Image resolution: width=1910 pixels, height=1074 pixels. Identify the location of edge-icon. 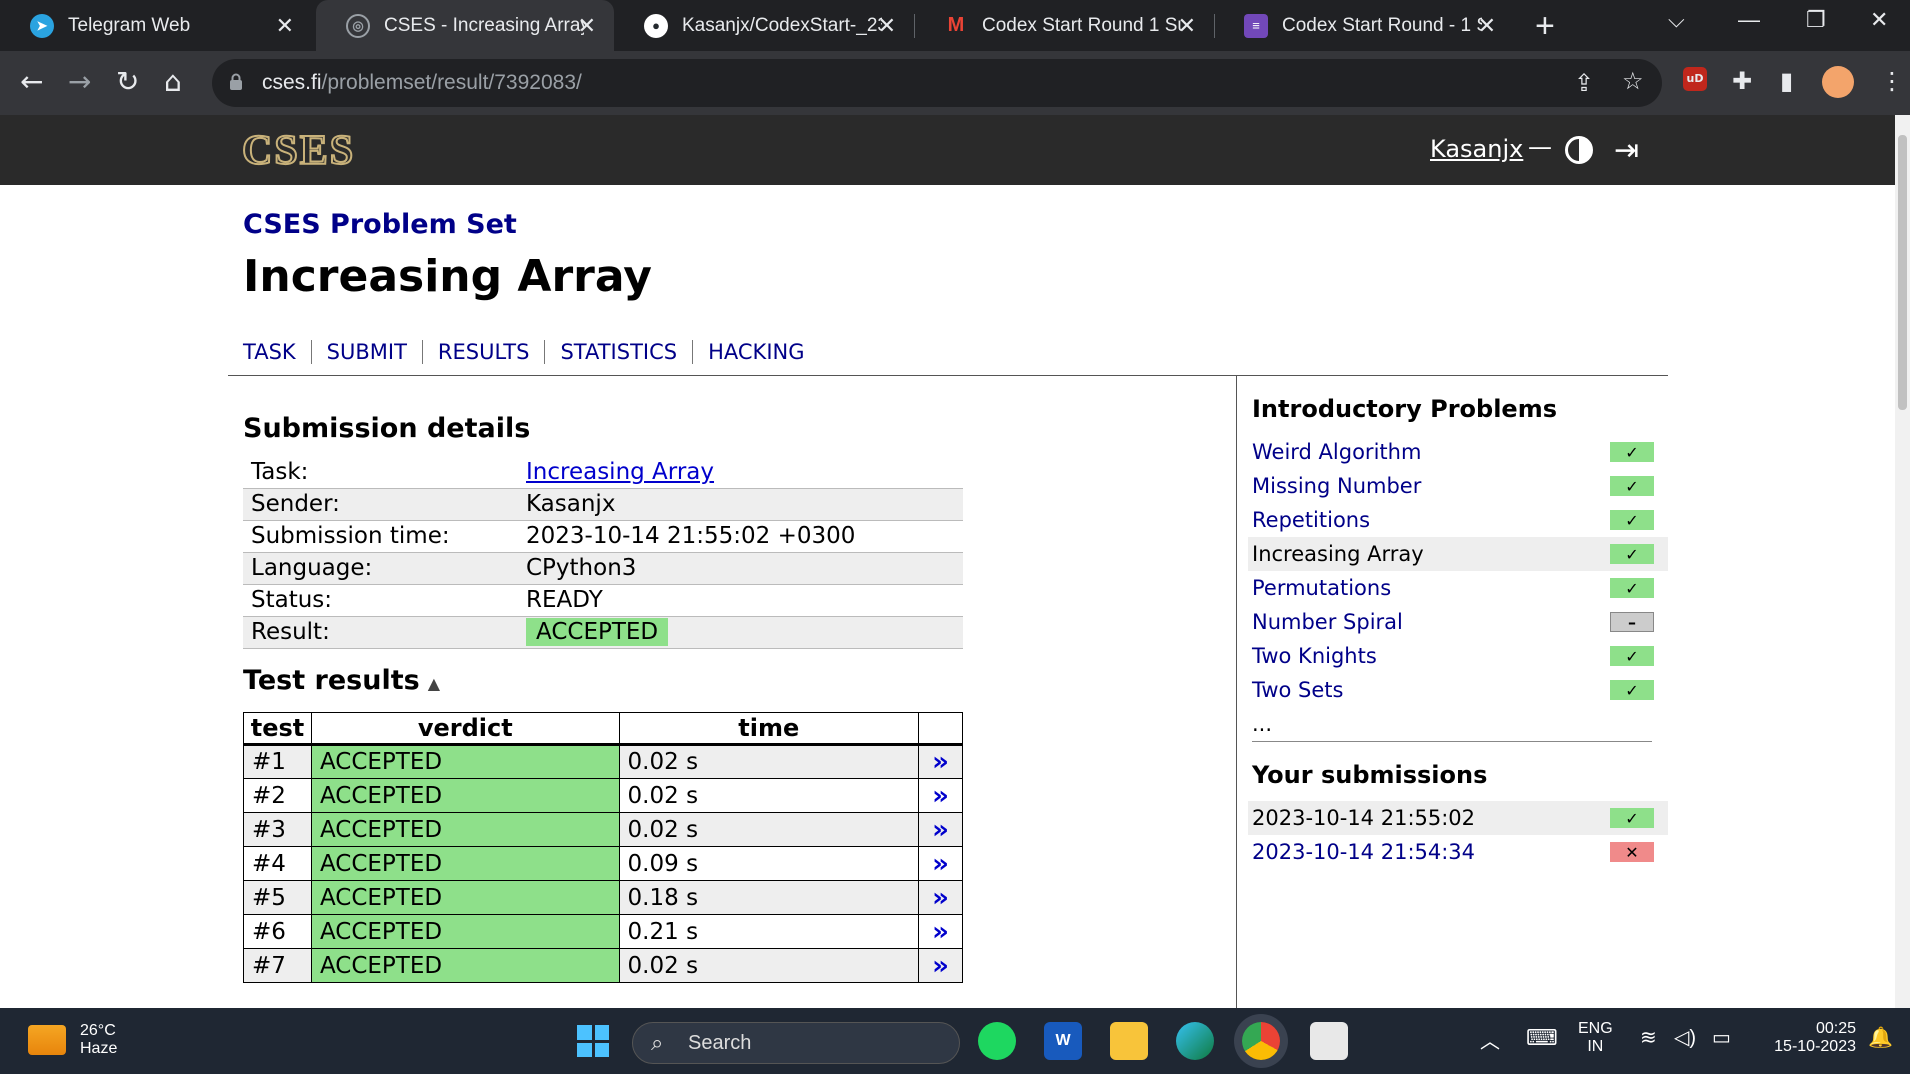
(1195, 1041).